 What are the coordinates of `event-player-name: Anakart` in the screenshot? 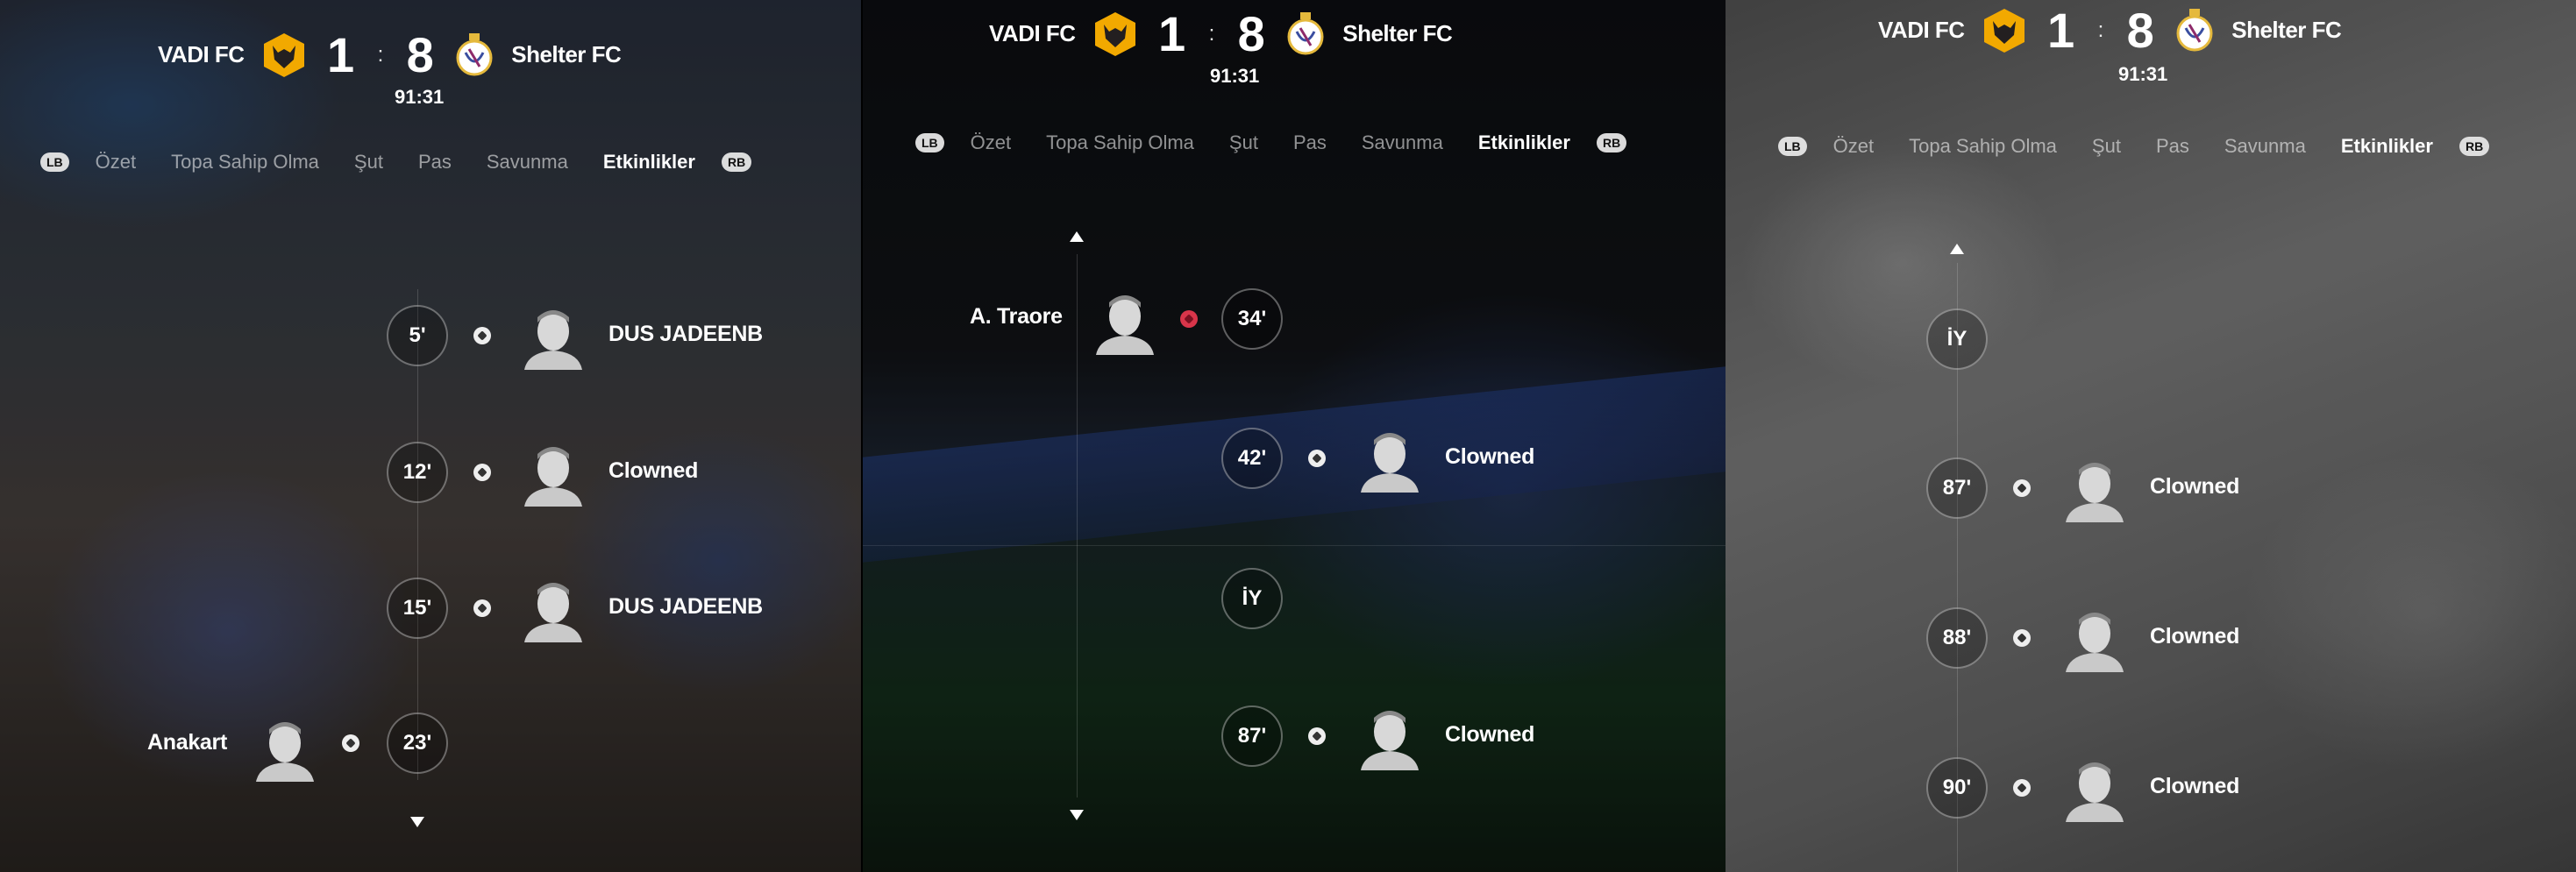 It's located at (187, 742).